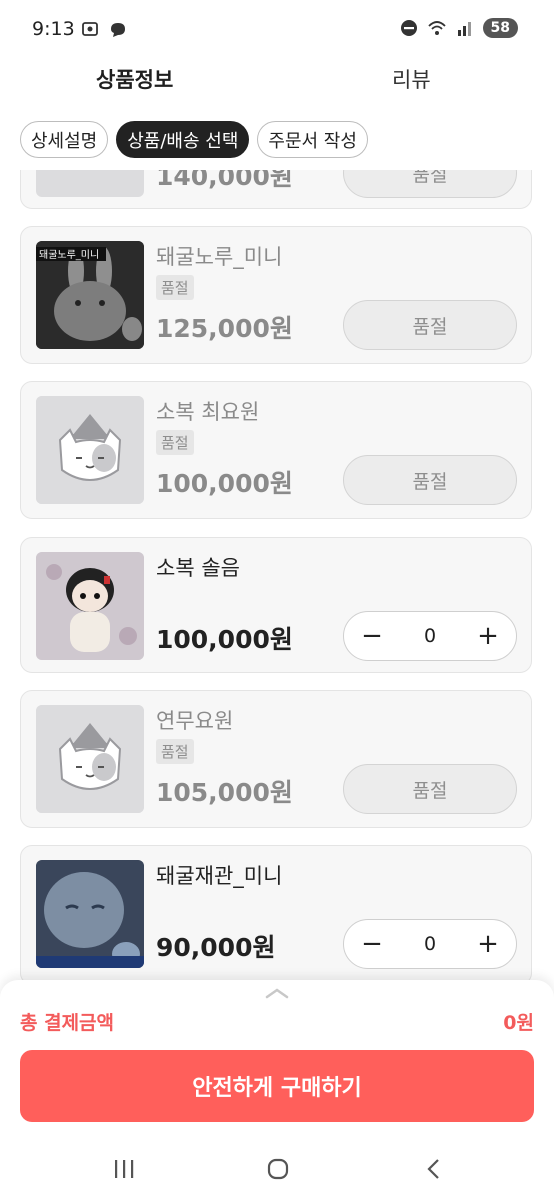 Image resolution: width=554 pixels, height=1200 pixels. I want to click on back-icon, so click(434, 1169).